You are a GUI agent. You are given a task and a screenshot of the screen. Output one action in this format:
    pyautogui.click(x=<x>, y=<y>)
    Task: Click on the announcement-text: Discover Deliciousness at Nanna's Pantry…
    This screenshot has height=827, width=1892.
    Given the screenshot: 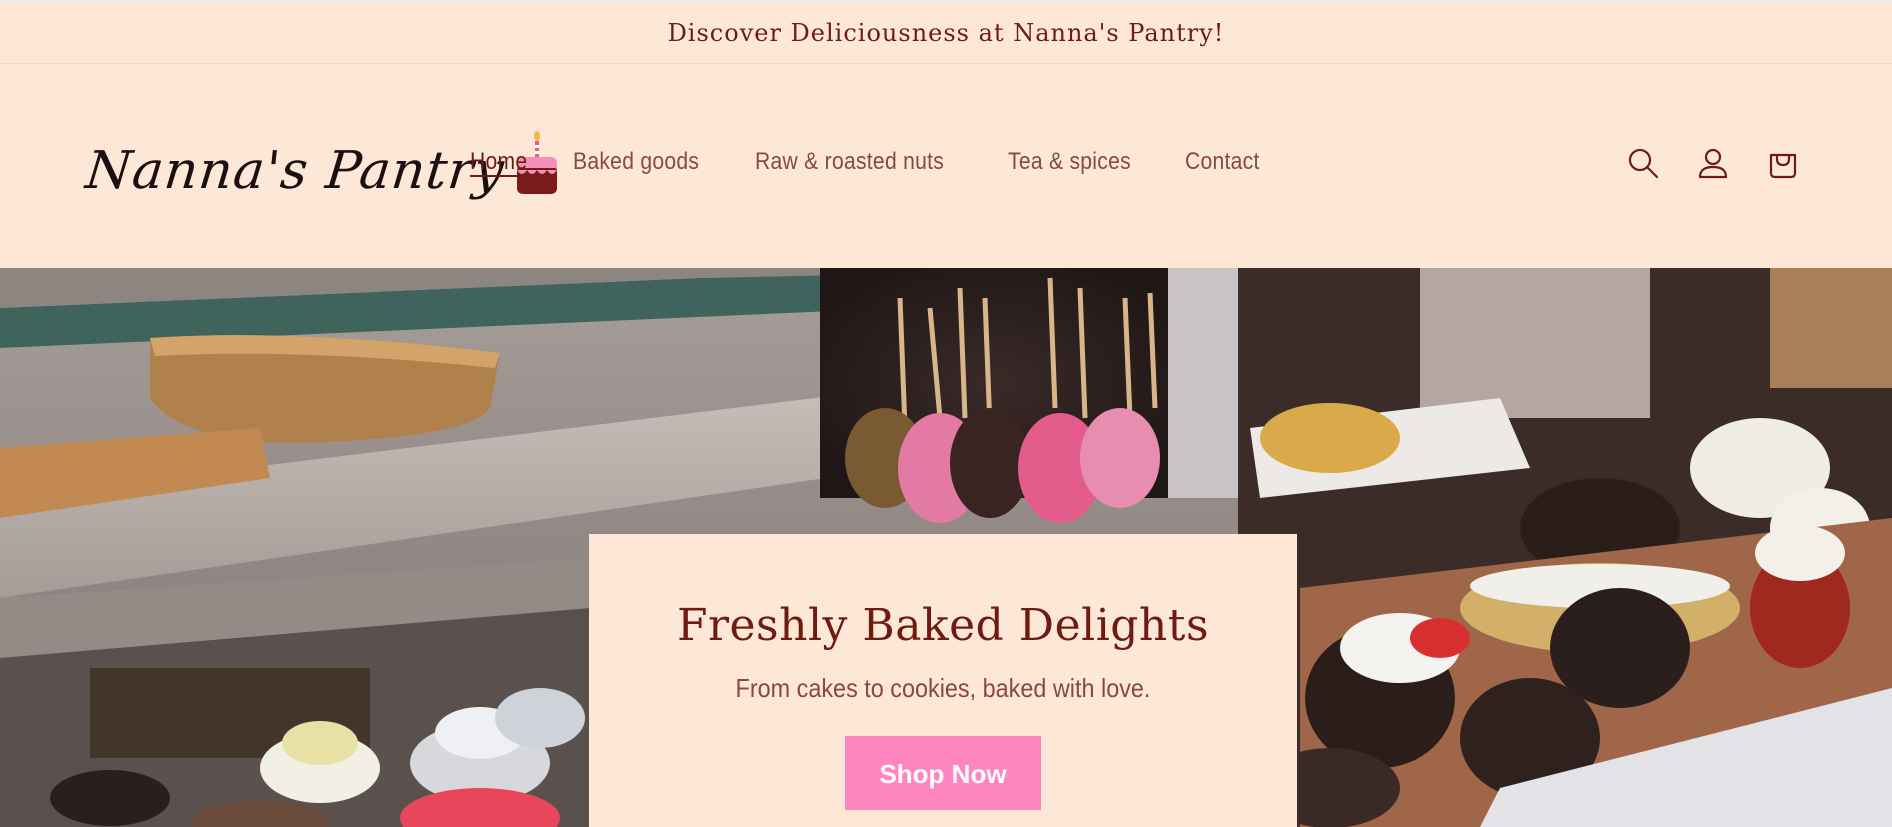 What is the action you would take?
    pyautogui.click(x=946, y=32)
    